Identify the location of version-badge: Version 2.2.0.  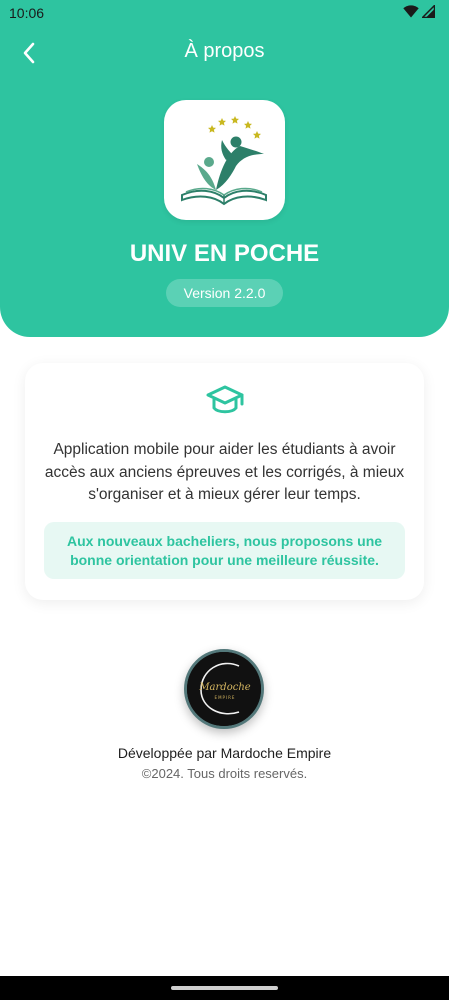
(224, 293).